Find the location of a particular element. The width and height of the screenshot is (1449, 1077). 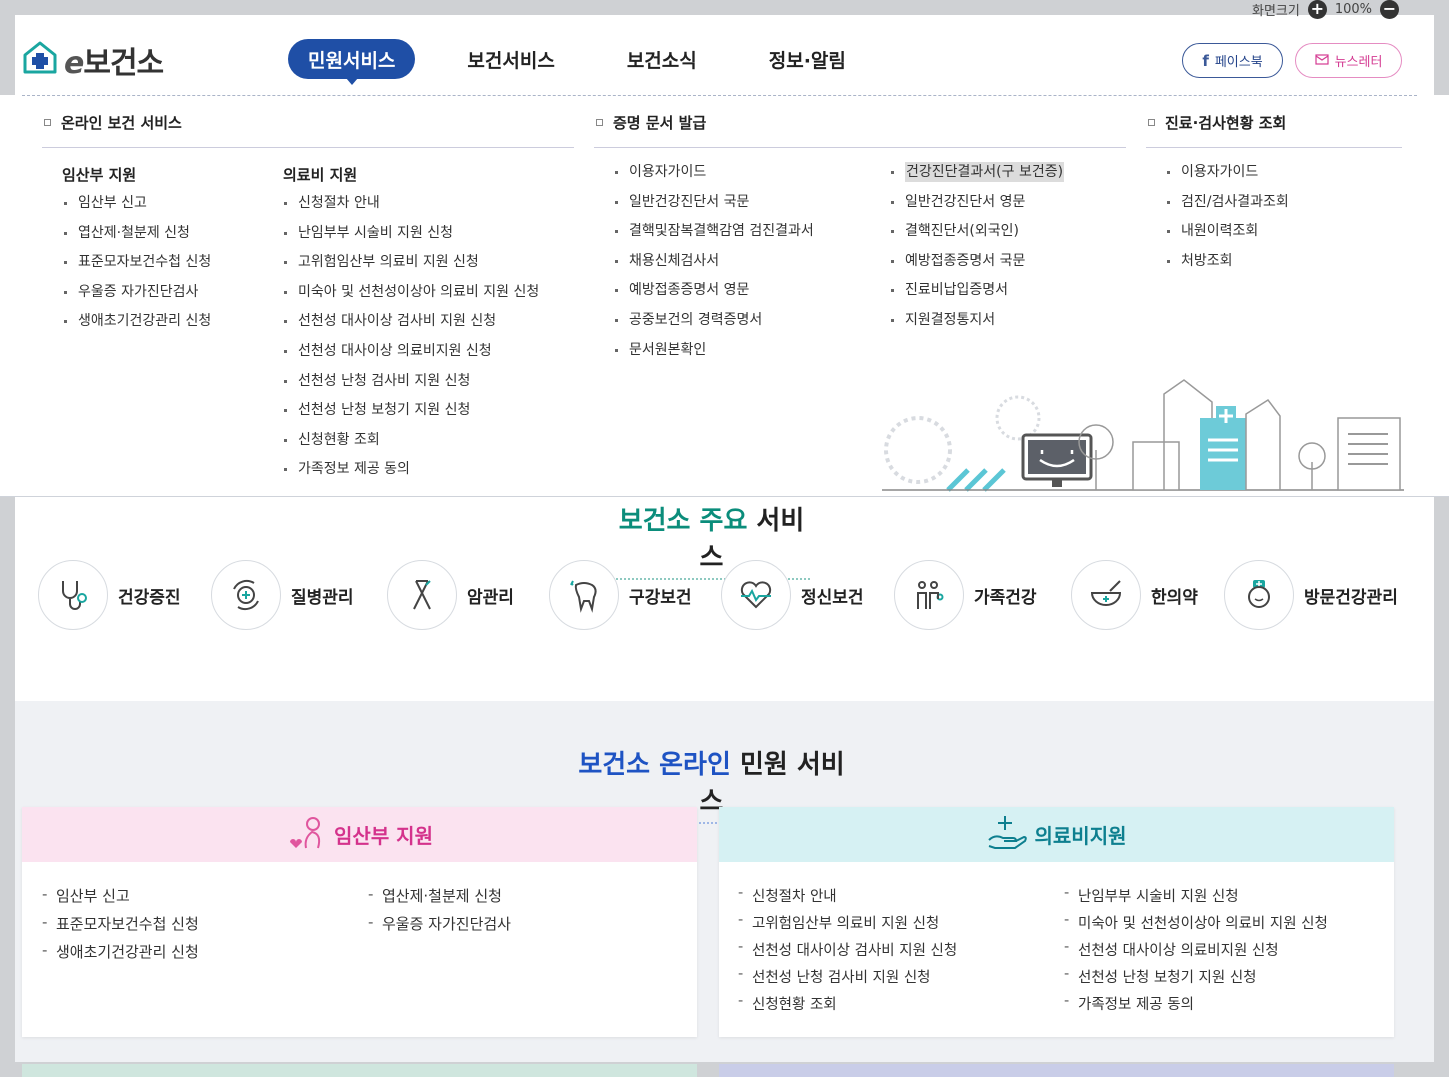

service-korean-medicine: 한의약 is located at coordinates (1134, 595).